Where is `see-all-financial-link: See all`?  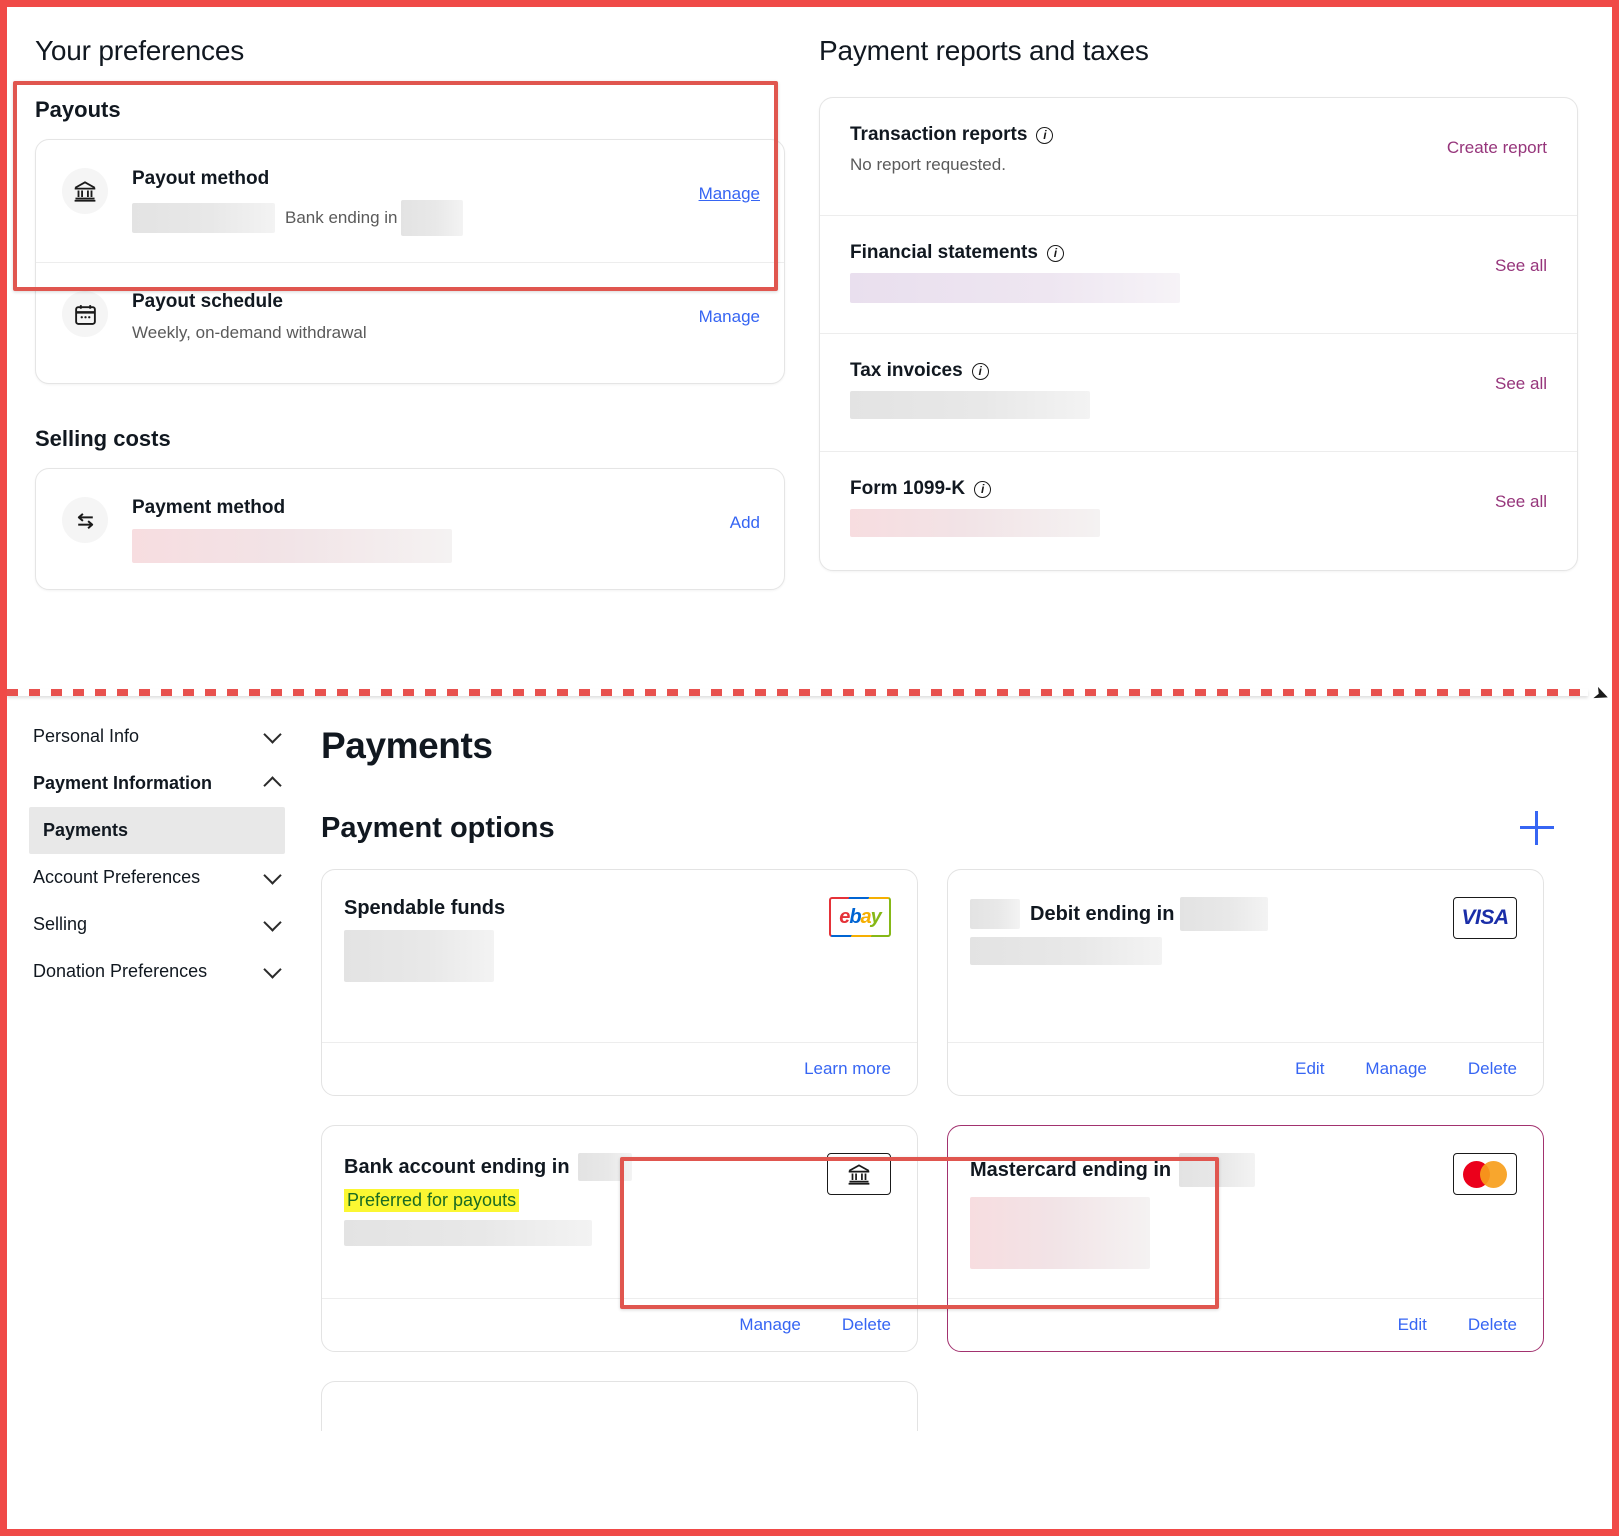
see-all-financial-link: See all is located at coordinates (1521, 265).